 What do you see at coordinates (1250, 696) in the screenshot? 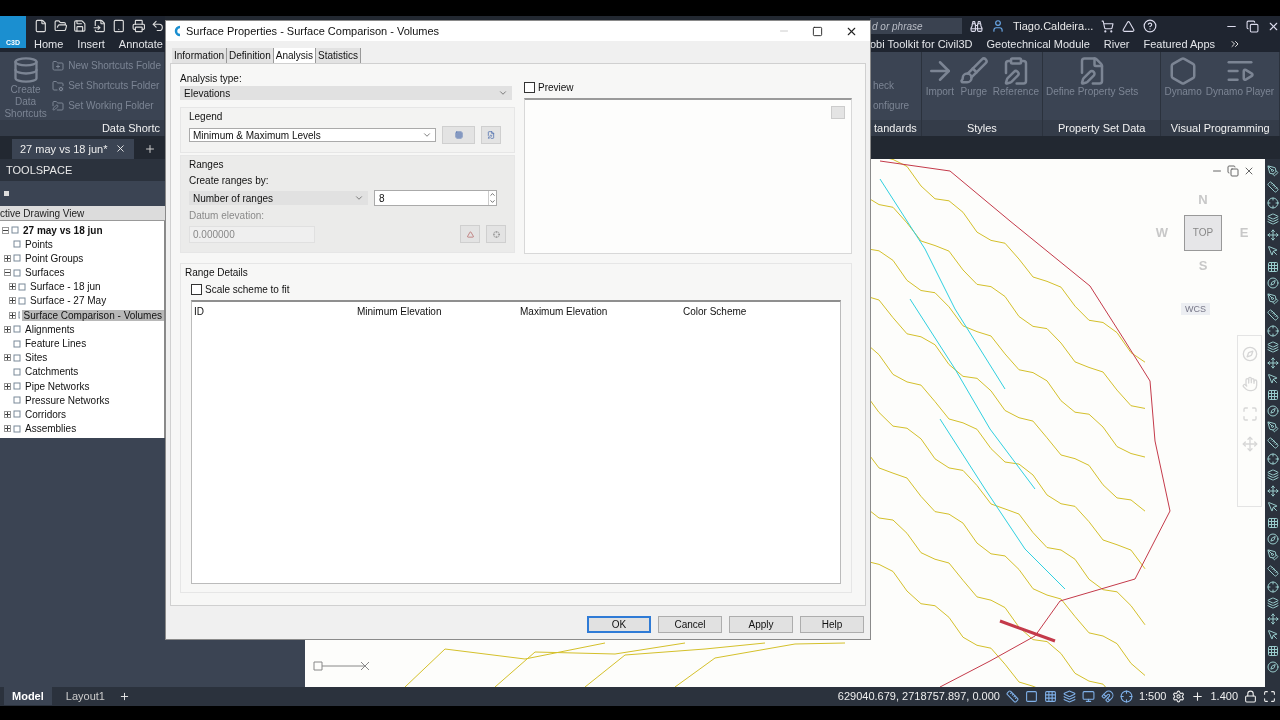
I see `lock-icon` at bounding box center [1250, 696].